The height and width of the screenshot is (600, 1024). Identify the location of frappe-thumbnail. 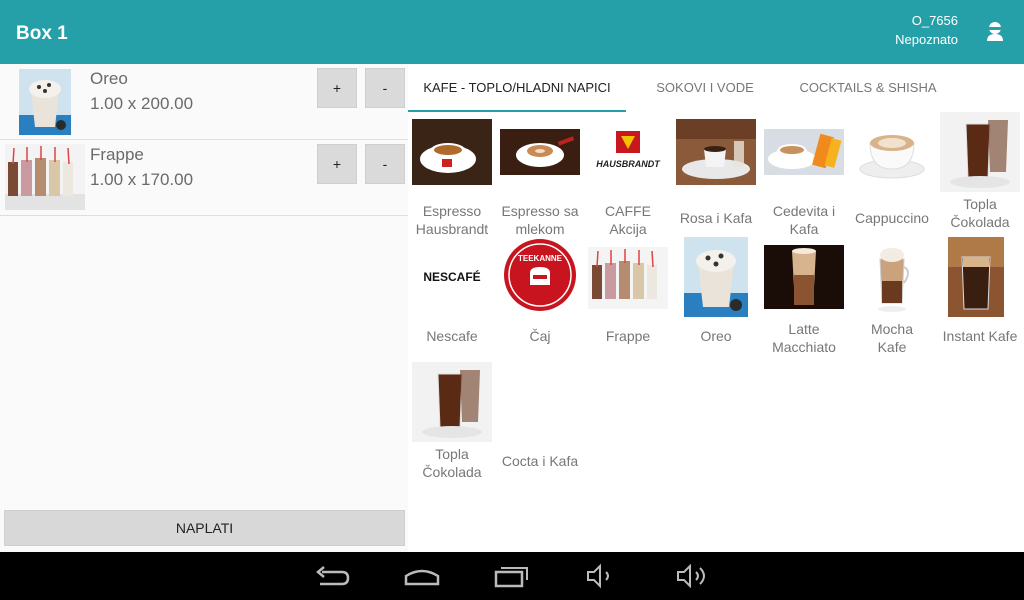
(45, 177).